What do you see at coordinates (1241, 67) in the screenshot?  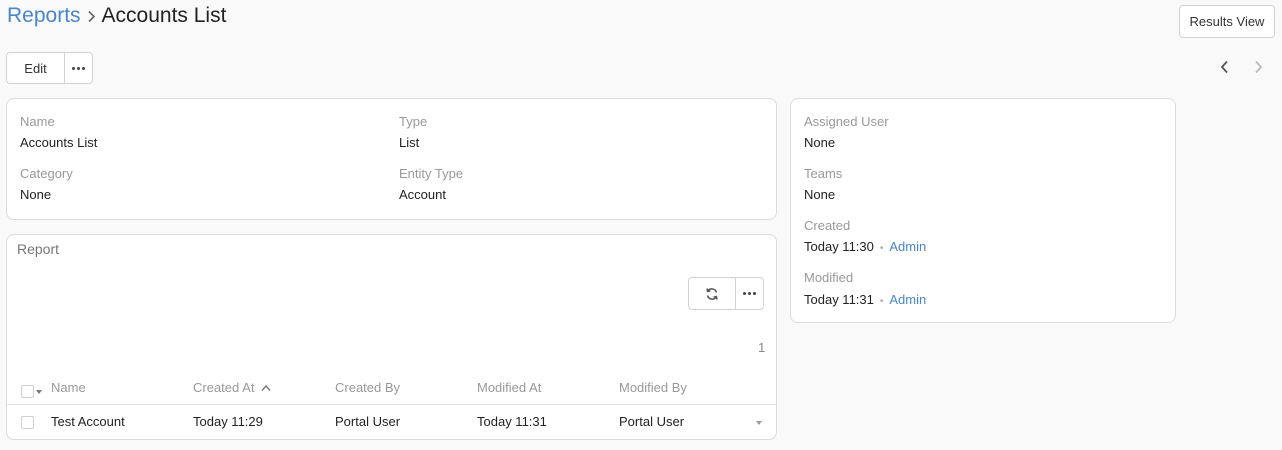 I see `record-navigation` at bounding box center [1241, 67].